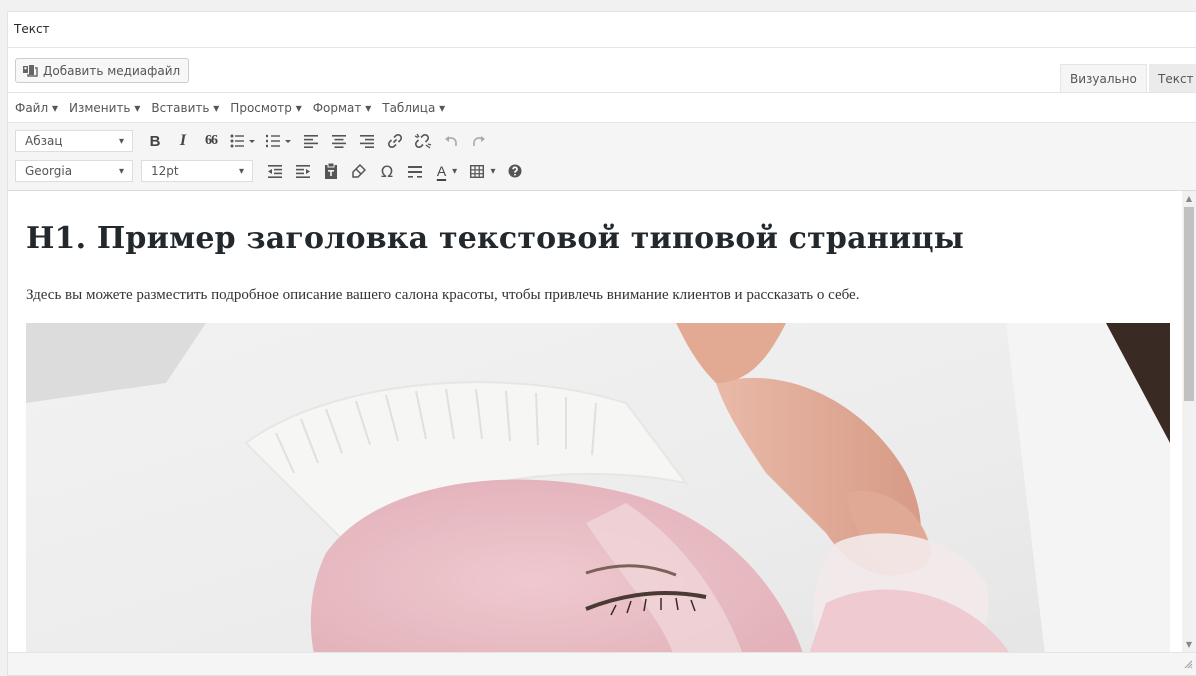 This screenshot has height=676, width=1196. Describe the element at coordinates (36, 108) in the screenshot. I see `menu-file: Файл ▾` at that location.